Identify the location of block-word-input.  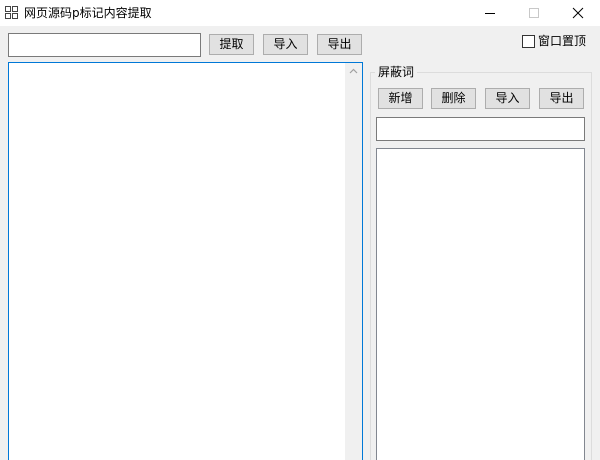
(480, 129).